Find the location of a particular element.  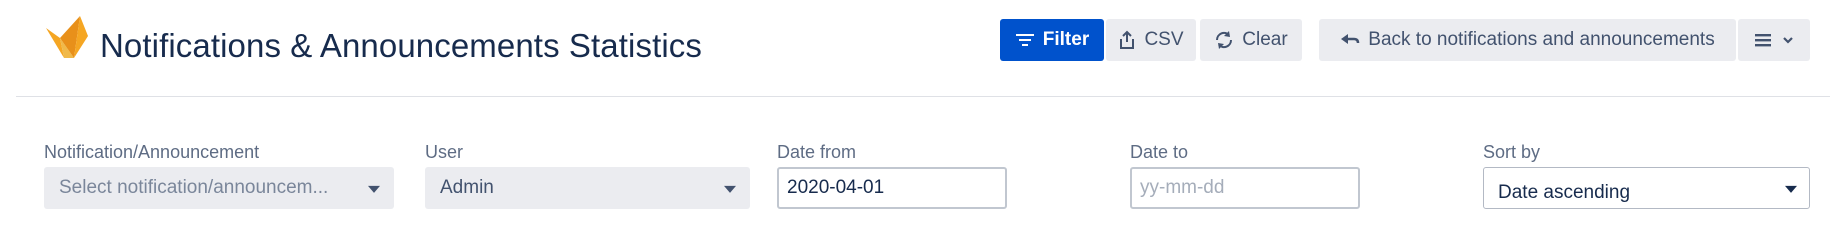

back-arrow-icon is located at coordinates (1350, 39).